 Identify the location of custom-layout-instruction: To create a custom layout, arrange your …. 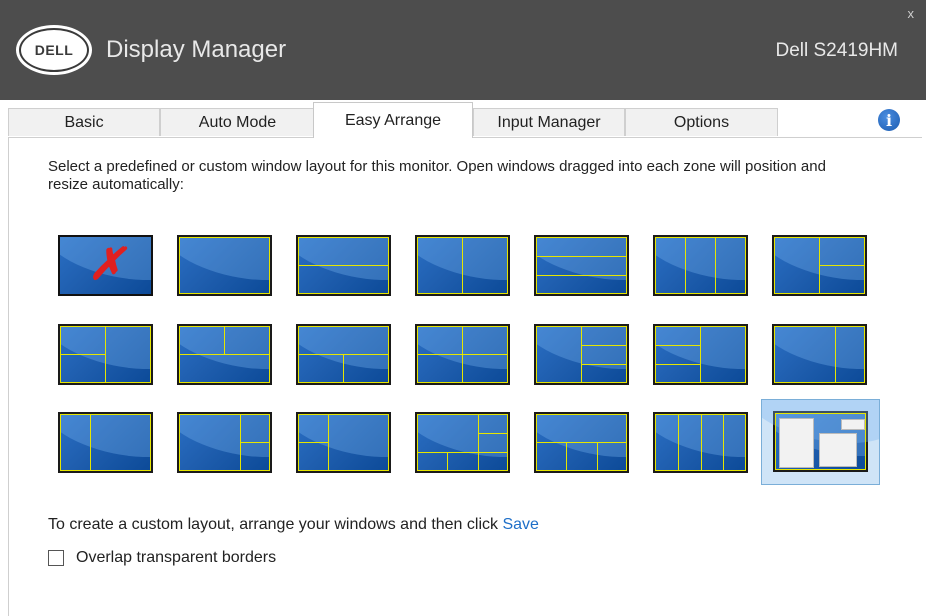
(293, 525).